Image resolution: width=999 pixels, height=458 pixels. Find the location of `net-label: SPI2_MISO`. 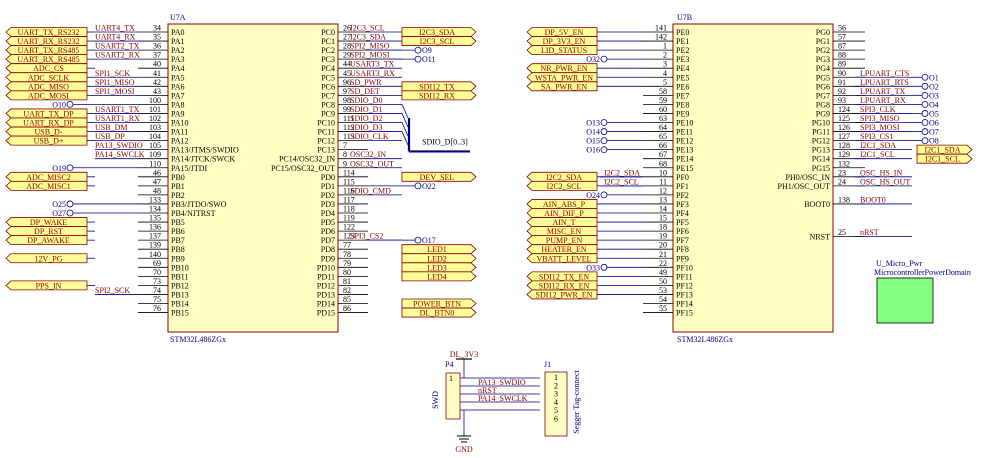

net-label: SPI2_MISO is located at coordinates (370, 46).